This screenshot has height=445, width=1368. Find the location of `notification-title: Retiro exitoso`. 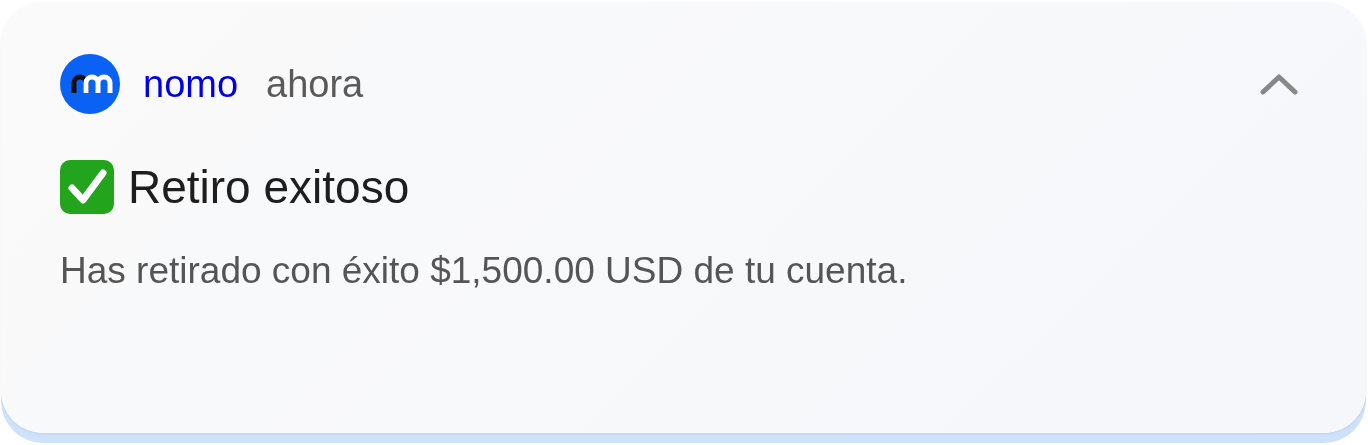

notification-title: Retiro exitoso is located at coordinates (269, 187).